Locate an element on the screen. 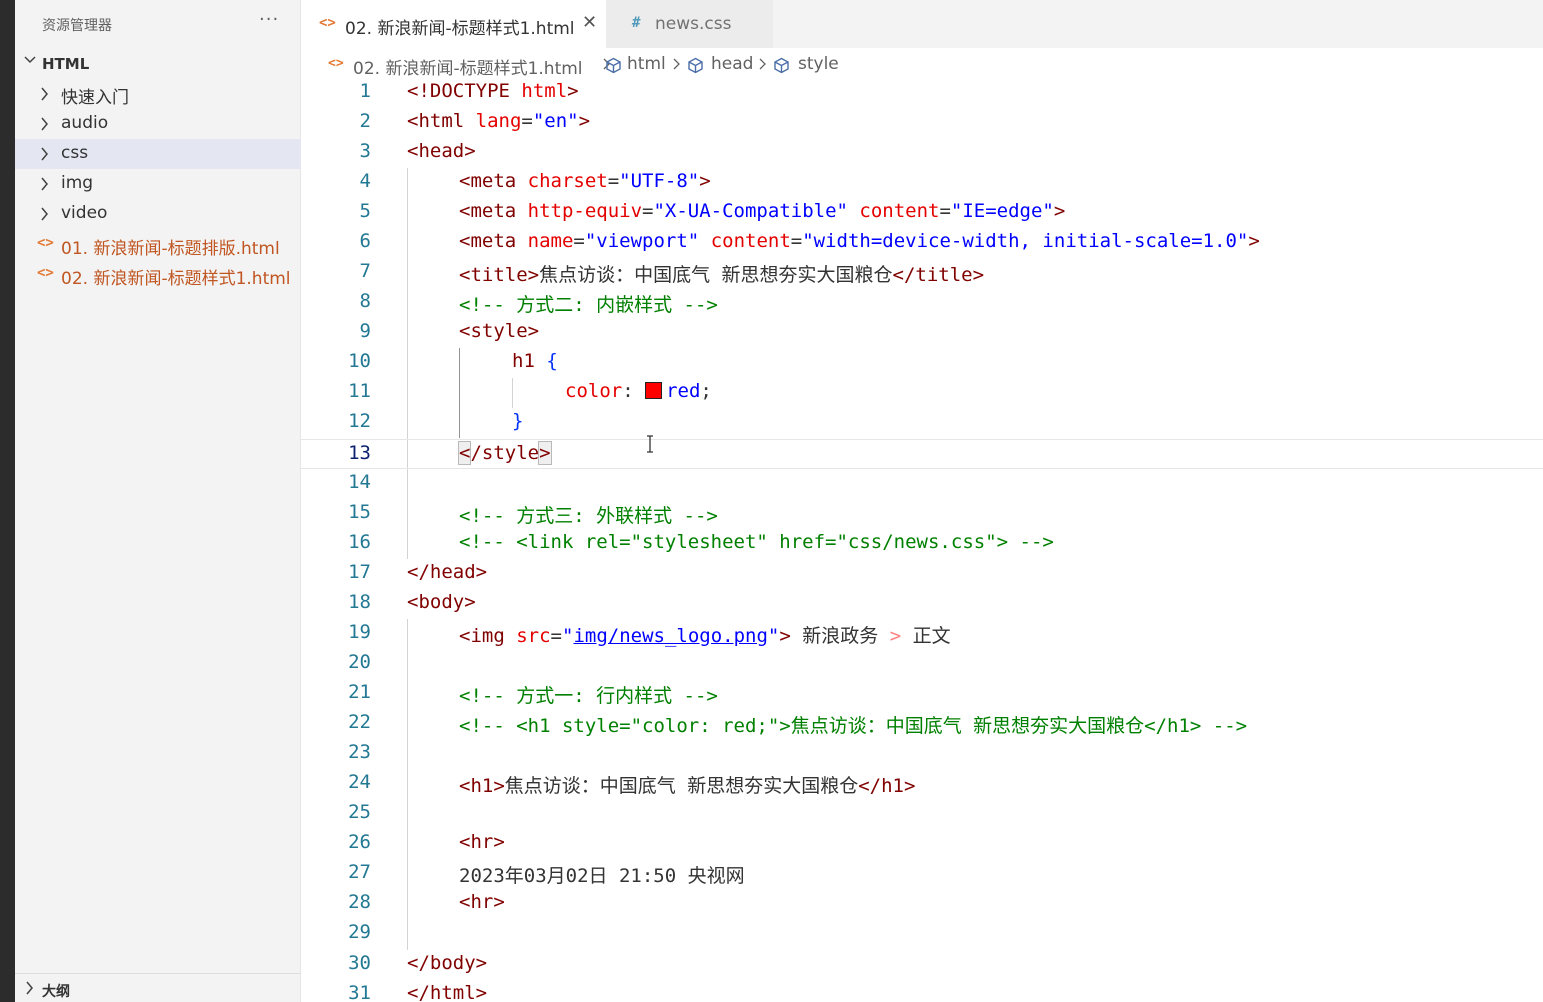  code-line: 14 is located at coordinates (922, 484).